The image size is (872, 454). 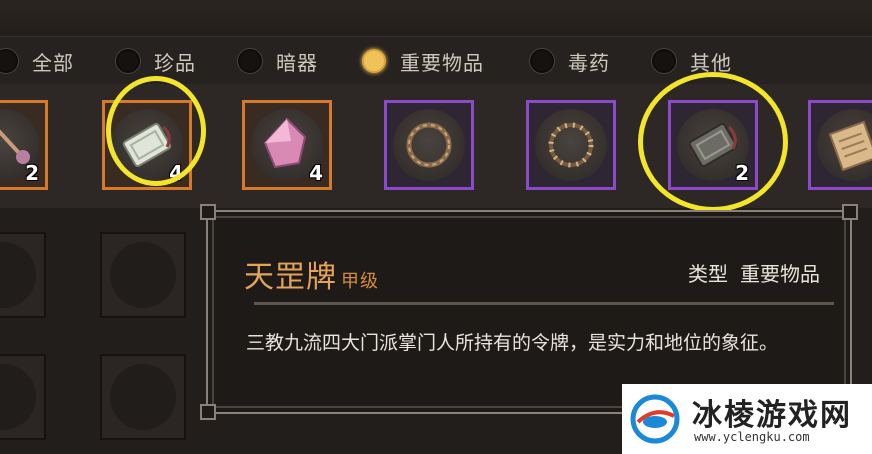 I want to click on site-watermark: 冰棱游戏网 www.yclengku.com, so click(x=747, y=419).